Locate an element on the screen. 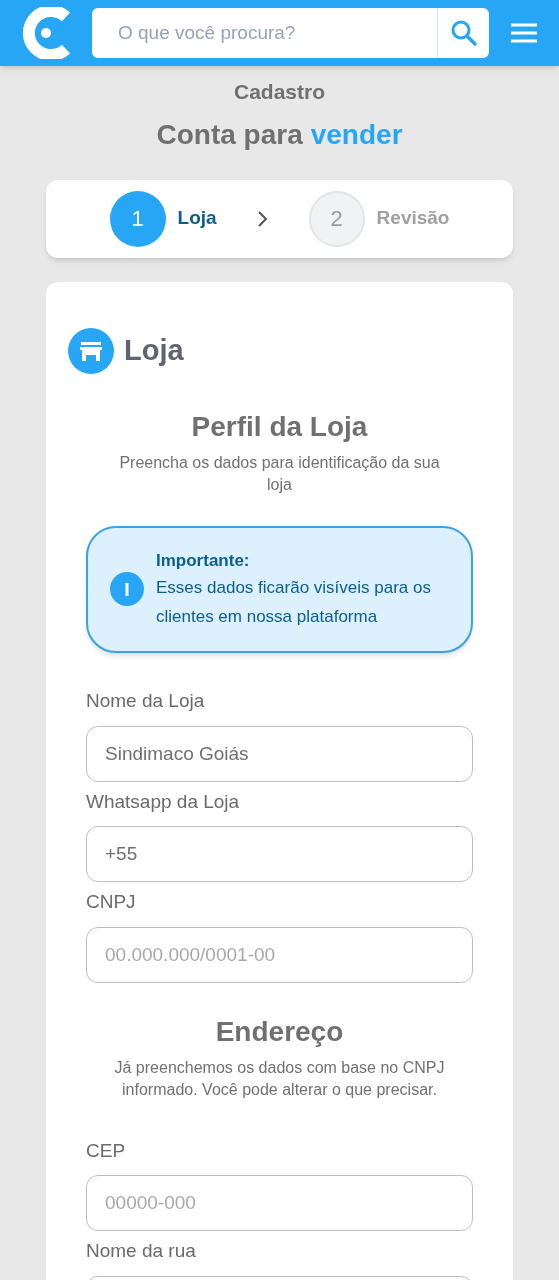 Image resolution: width=559 pixels, height=1280 pixels. notice-title: Importante: is located at coordinates (203, 560).